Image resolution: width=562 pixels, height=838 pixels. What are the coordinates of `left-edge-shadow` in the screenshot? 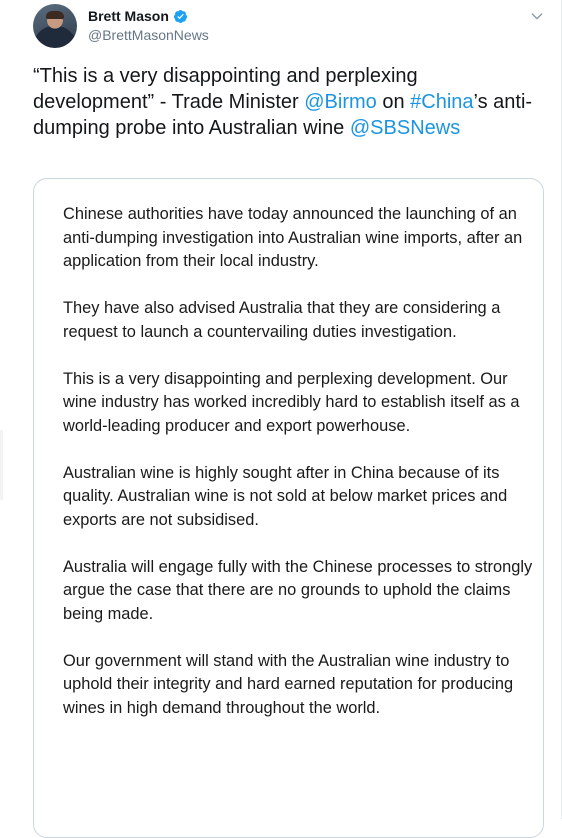 It's located at (1, 465).